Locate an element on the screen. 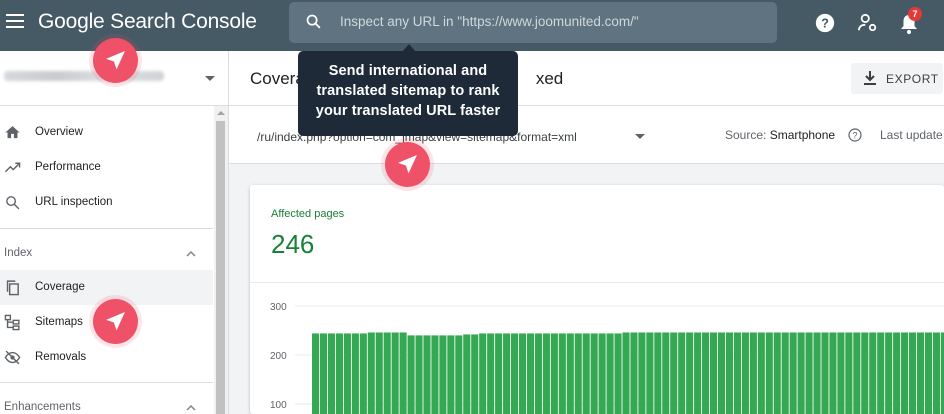 Image resolution: width=944 pixels, height=414 pixels. section-enhancements-label: Enhancements is located at coordinates (42, 407).